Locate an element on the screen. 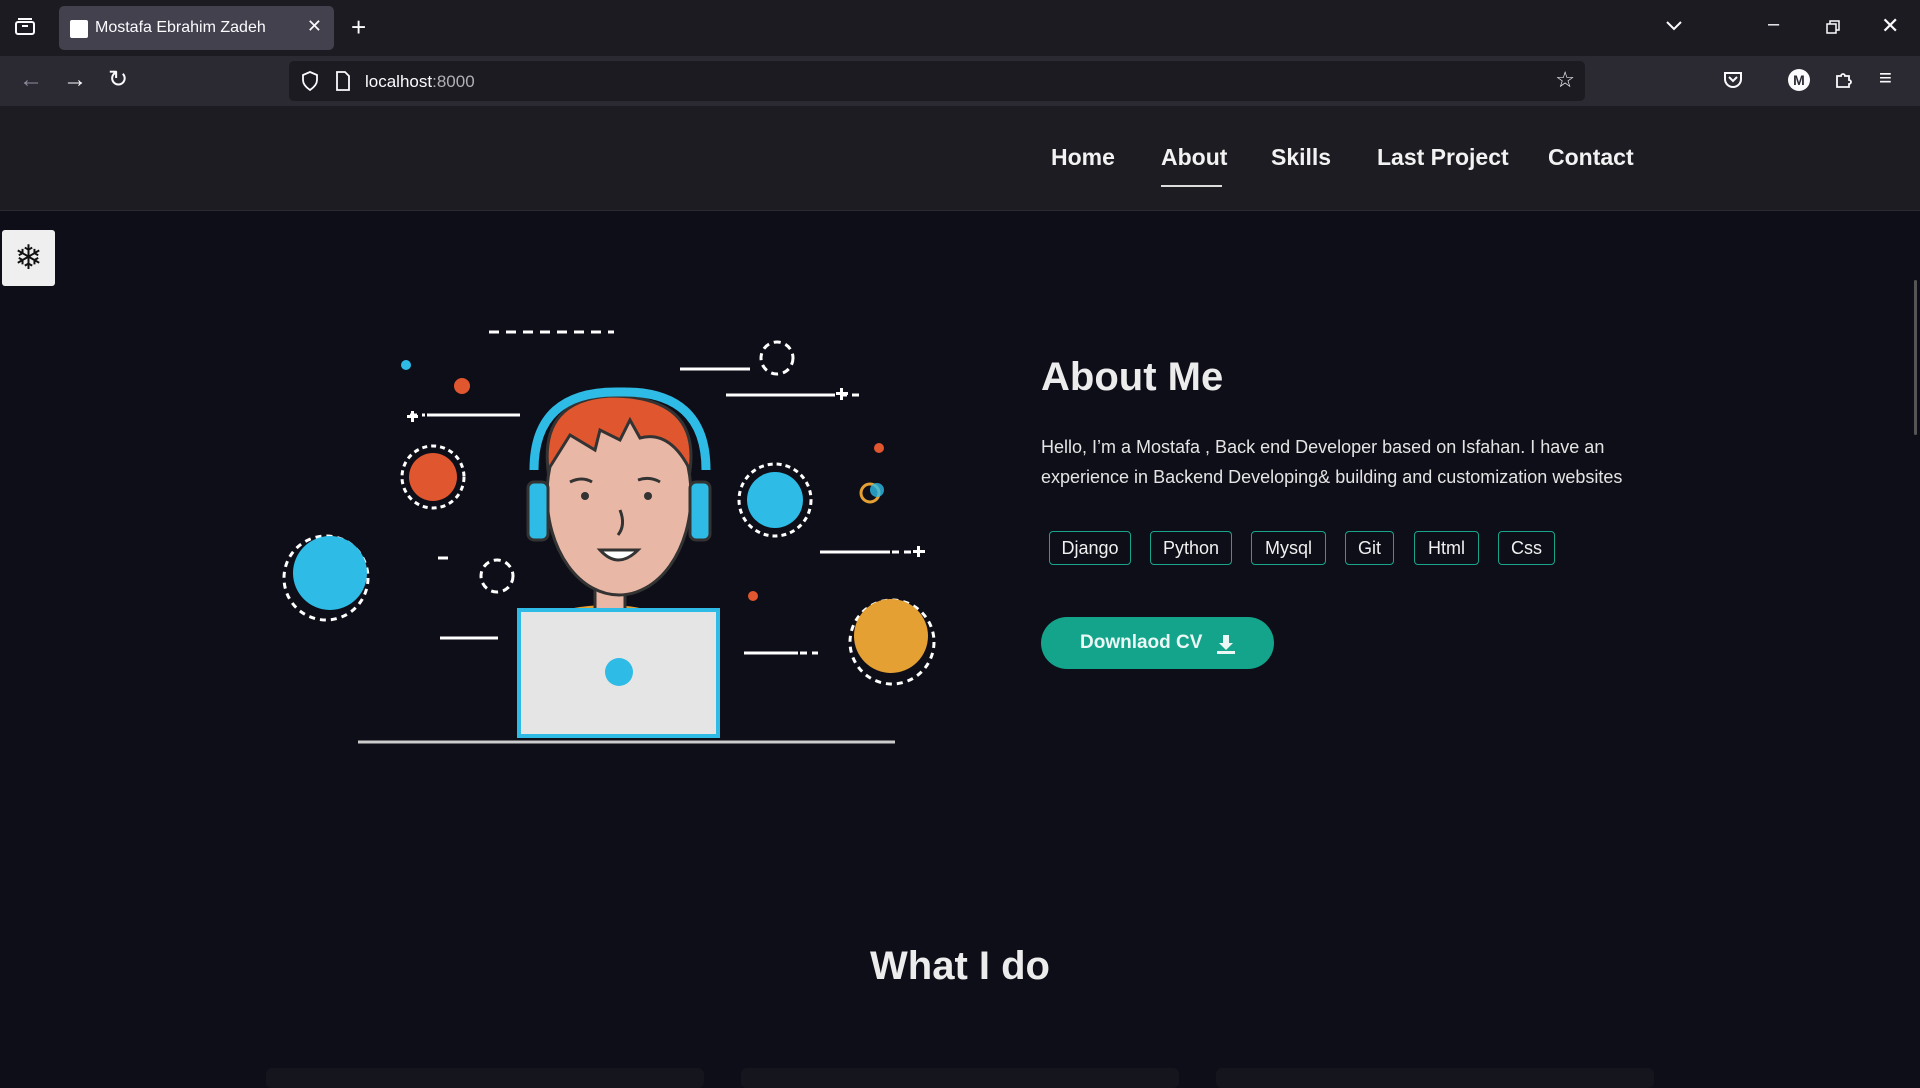 The image size is (1920, 1088). nav-contact: Contact is located at coordinates (1591, 157).